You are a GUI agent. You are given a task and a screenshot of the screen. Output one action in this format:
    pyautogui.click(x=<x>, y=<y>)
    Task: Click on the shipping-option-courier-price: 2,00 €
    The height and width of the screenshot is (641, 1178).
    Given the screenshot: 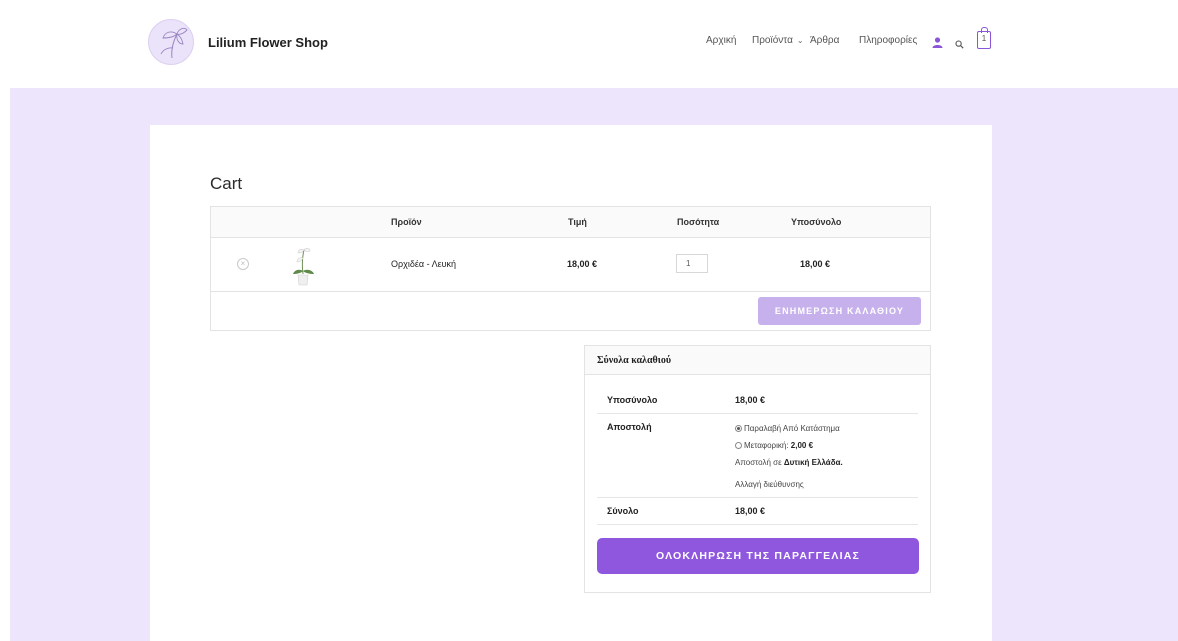 What is the action you would take?
    pyautogui.click(x=802, y=445)
    